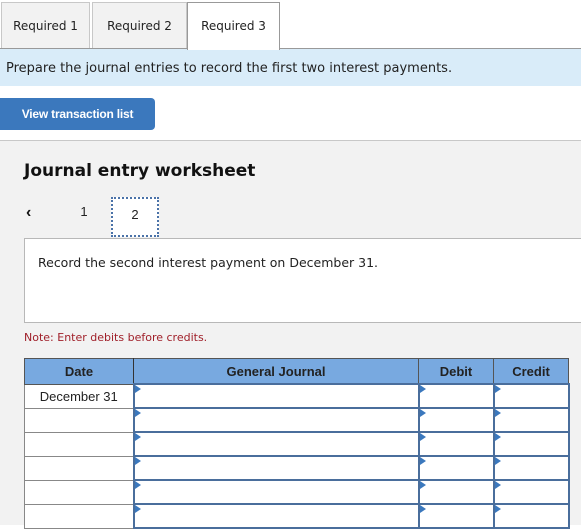 This screenshot has height=529, width=581. What do you see at coordinates (531, 371) in the screenshot?
I see `header-credit: Credit` at bounding box center [531, 371].